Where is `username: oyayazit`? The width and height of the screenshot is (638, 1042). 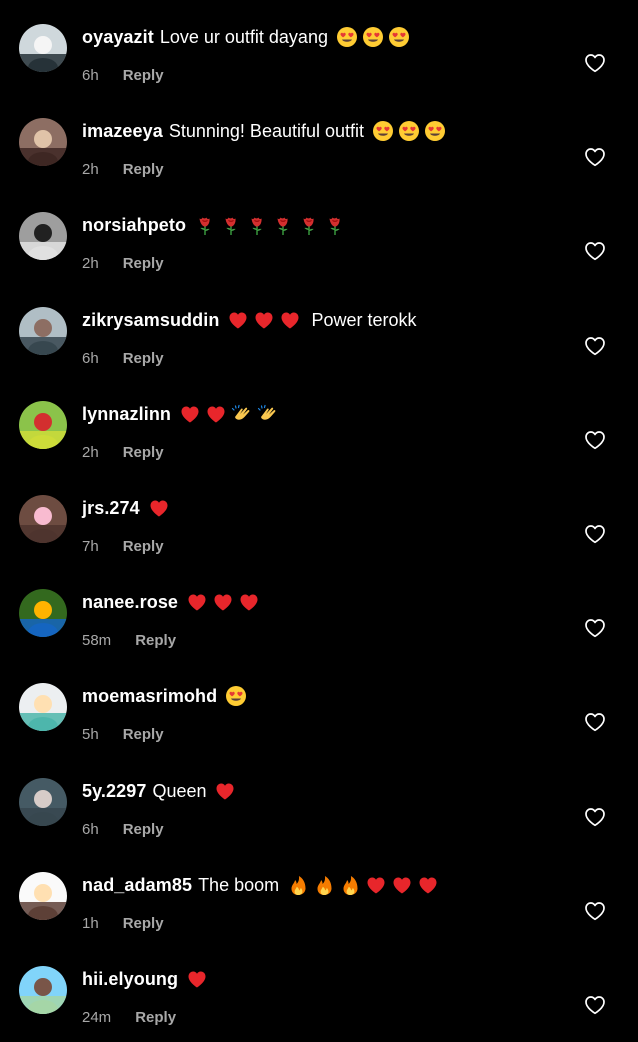
username: oyayazit is located at coordinates (118, 37).